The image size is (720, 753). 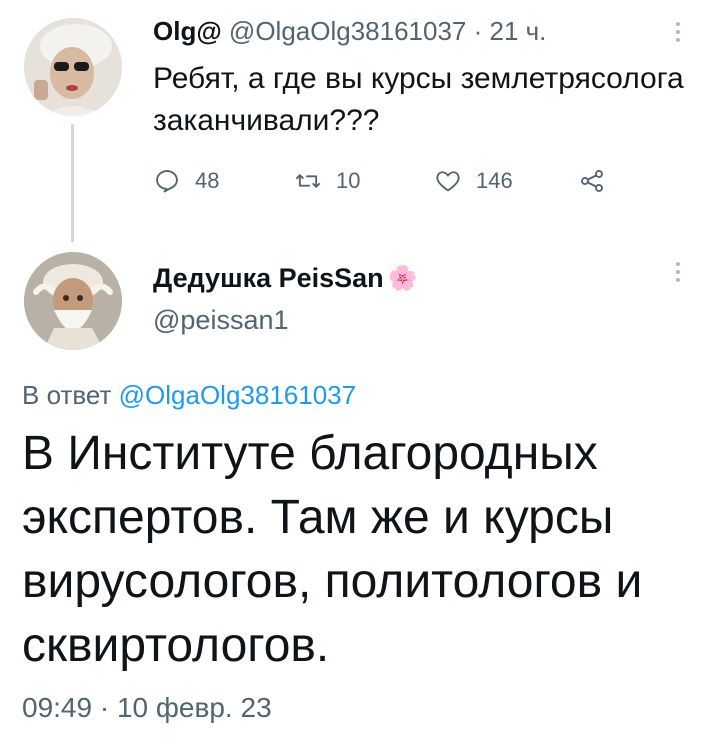 I want to click on avatar-peissan-image, so click(x=73, y=301).